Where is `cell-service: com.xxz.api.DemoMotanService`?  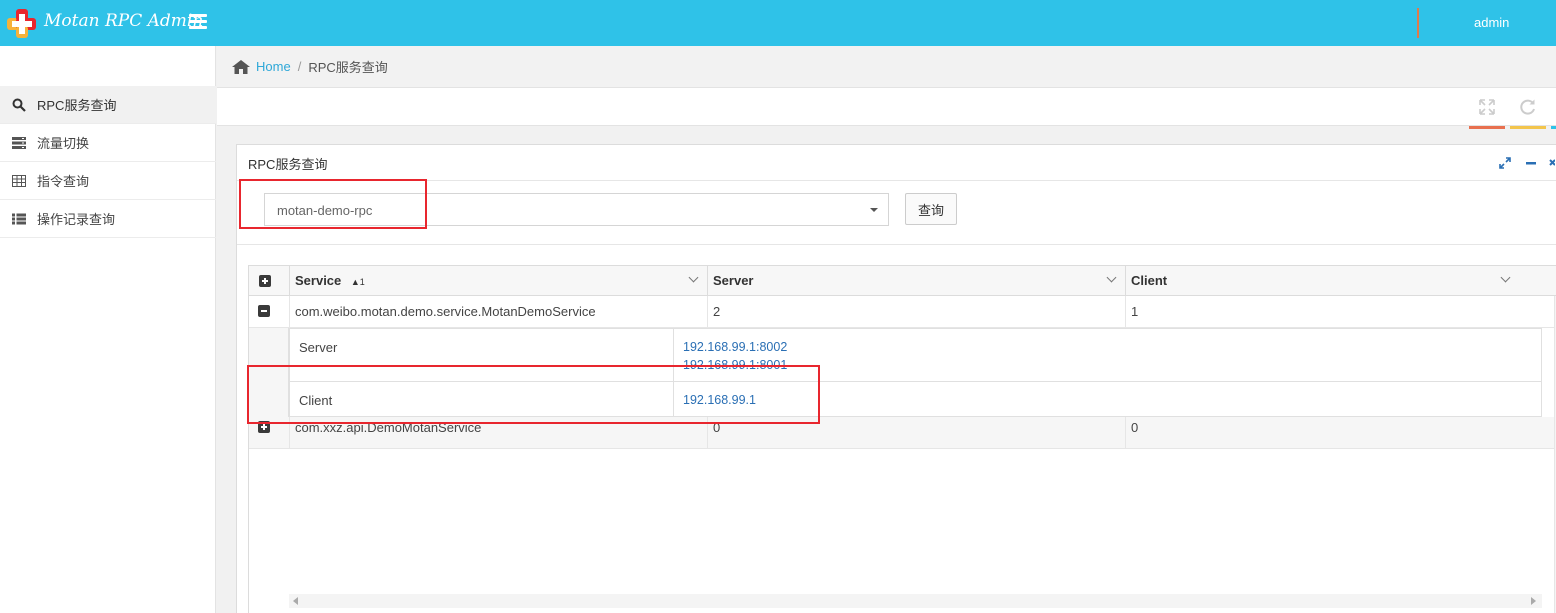
cell-service: com.xxz.api.DemoMotanService is located at coordinates (499, 432).